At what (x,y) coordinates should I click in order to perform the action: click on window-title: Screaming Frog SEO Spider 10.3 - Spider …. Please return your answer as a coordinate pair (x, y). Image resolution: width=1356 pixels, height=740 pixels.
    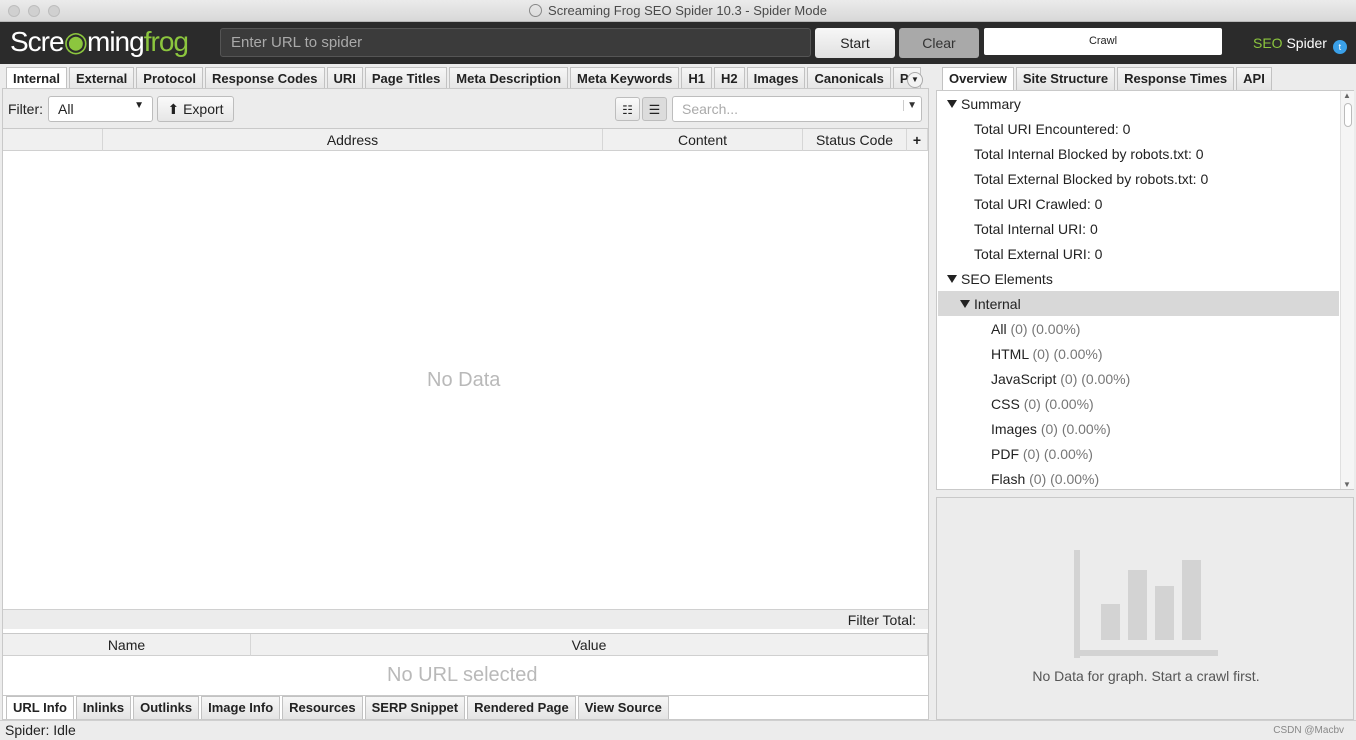
    Looking at the image, I should click on (687, 10).